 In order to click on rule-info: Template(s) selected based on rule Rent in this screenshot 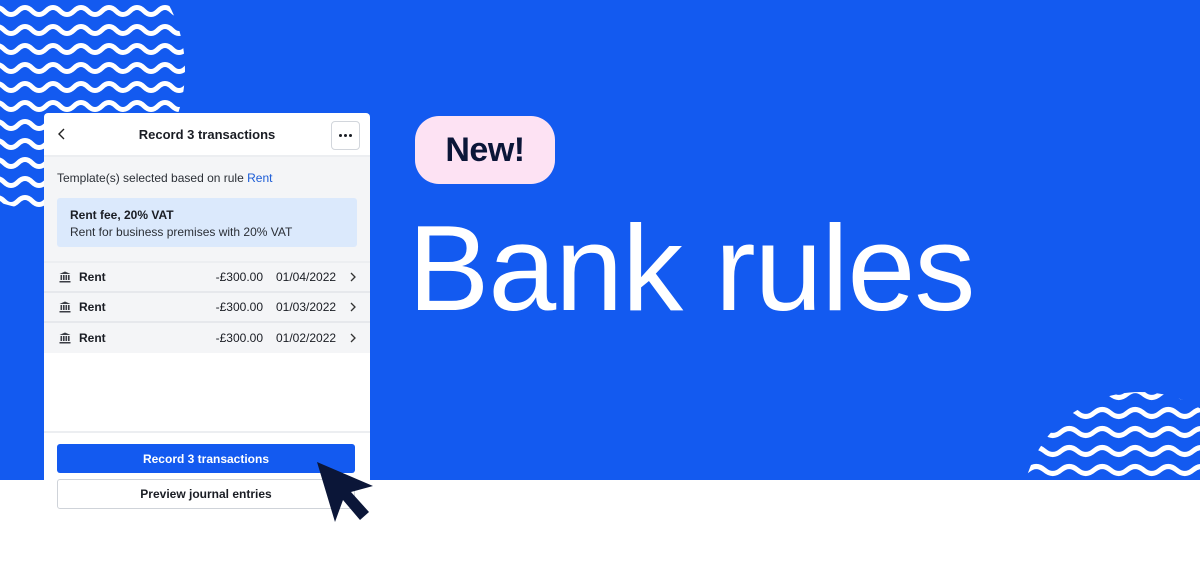, I will do `click(207, 178)`.